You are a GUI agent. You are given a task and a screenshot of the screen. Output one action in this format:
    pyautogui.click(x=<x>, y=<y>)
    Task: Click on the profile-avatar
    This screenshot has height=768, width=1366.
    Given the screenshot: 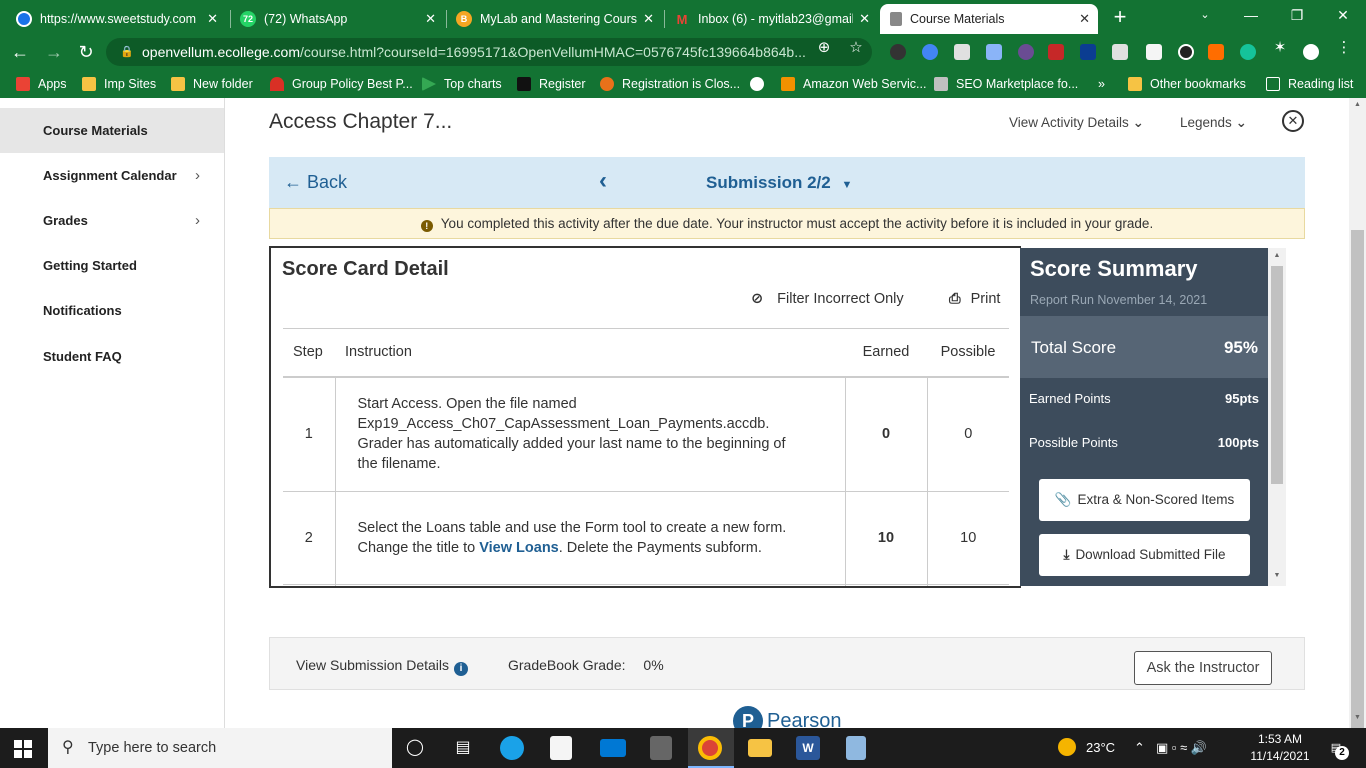 What is the action you would take?
    pyautogui.click(x=1311, y=52)
    